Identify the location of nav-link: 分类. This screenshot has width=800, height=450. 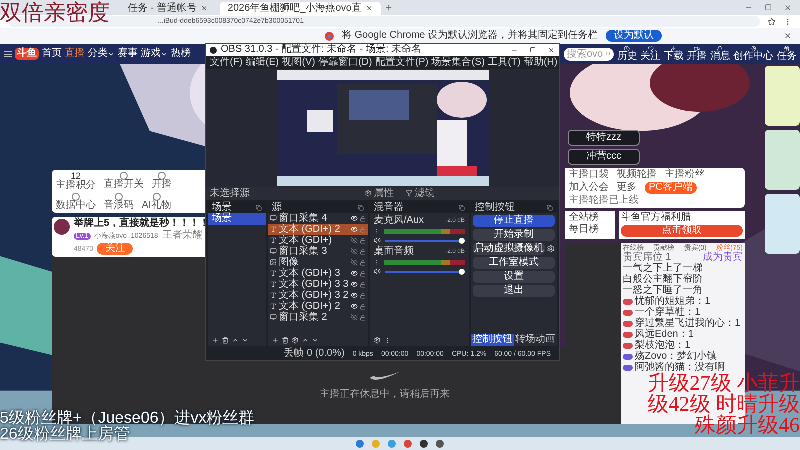
(101, 54).